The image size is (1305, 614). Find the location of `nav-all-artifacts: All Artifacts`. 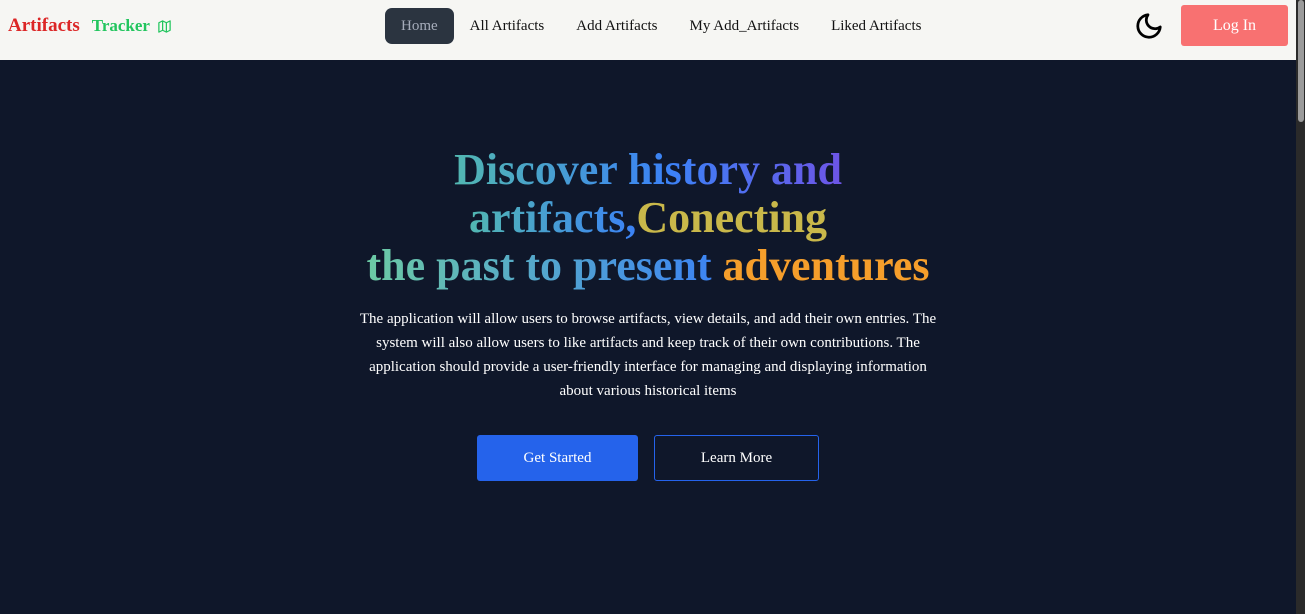

nav-all-artifacts: All Artifacts is located at coordinates (507, 26).